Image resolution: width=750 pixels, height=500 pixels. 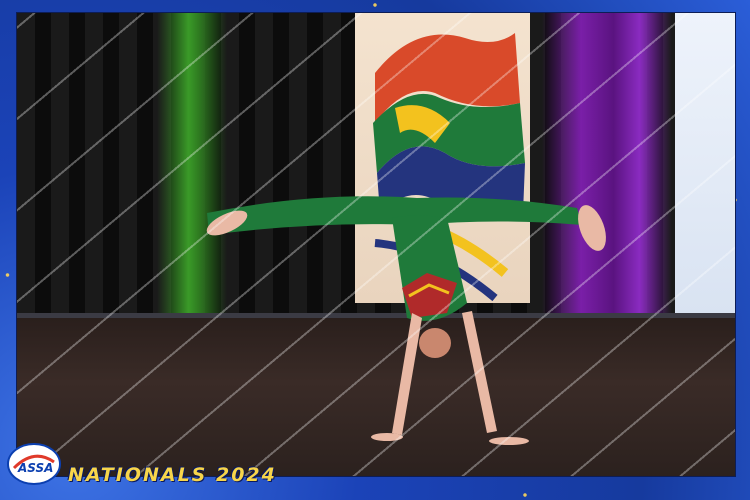 I want to click on assa-logo: ASSA, so click(x=34, y=464).